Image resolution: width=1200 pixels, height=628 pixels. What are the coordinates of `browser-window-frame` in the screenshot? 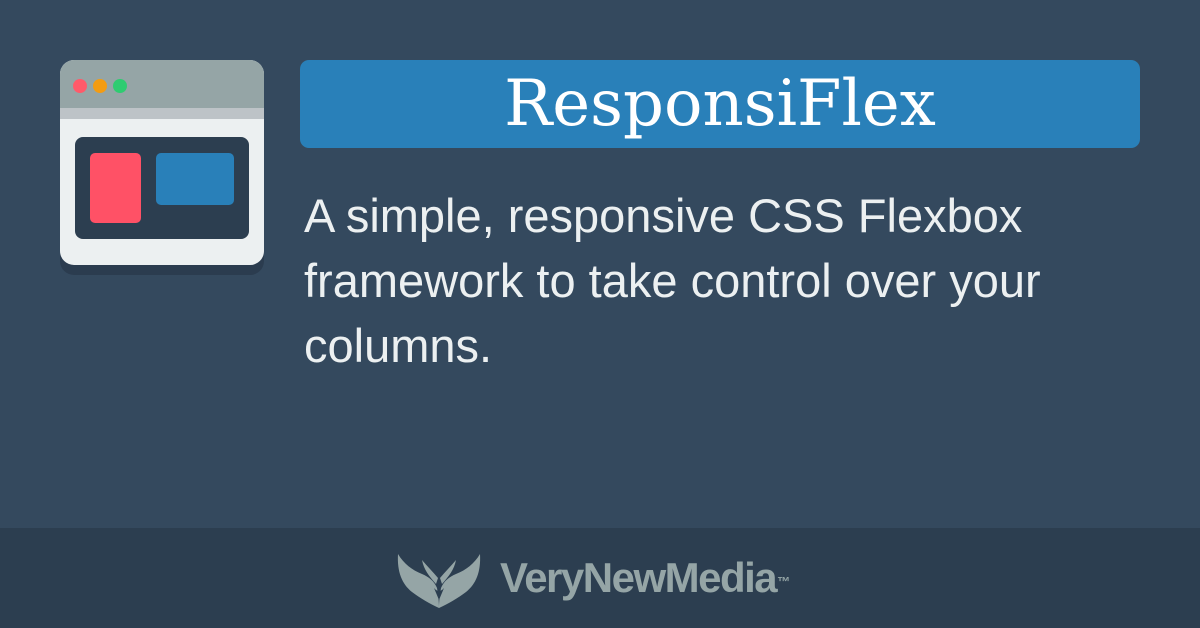 It's located at (162, 162).